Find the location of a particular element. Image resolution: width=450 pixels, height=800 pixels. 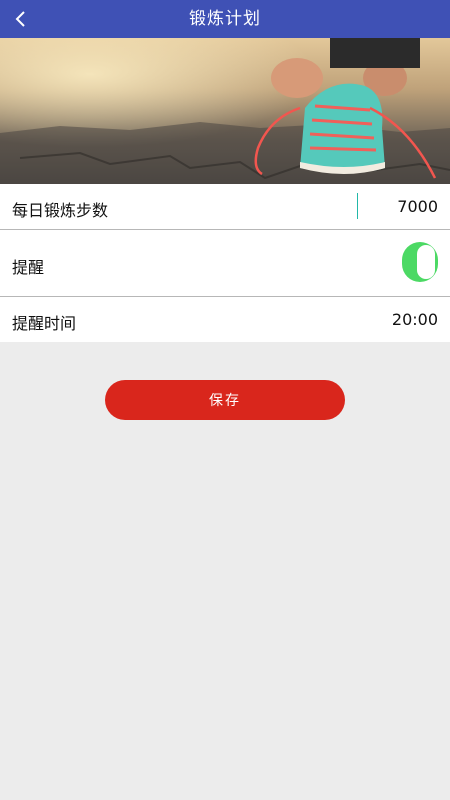

daily-steps-row: 每日锻炼步数 is located at coordinates (225, 207).